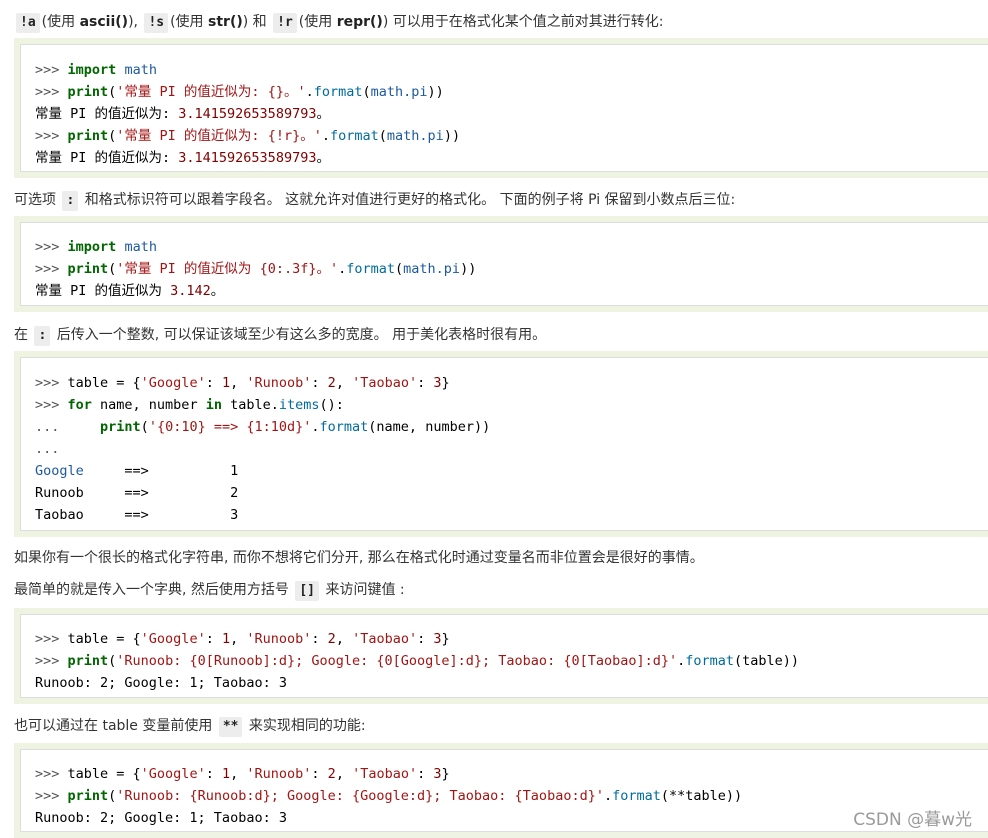 The height and width of the screenshot is (838, 988). What do you see at coordinates (437, 774) in the screenshot?
I see `number-literal: 3` at bounding box center [437, 774].